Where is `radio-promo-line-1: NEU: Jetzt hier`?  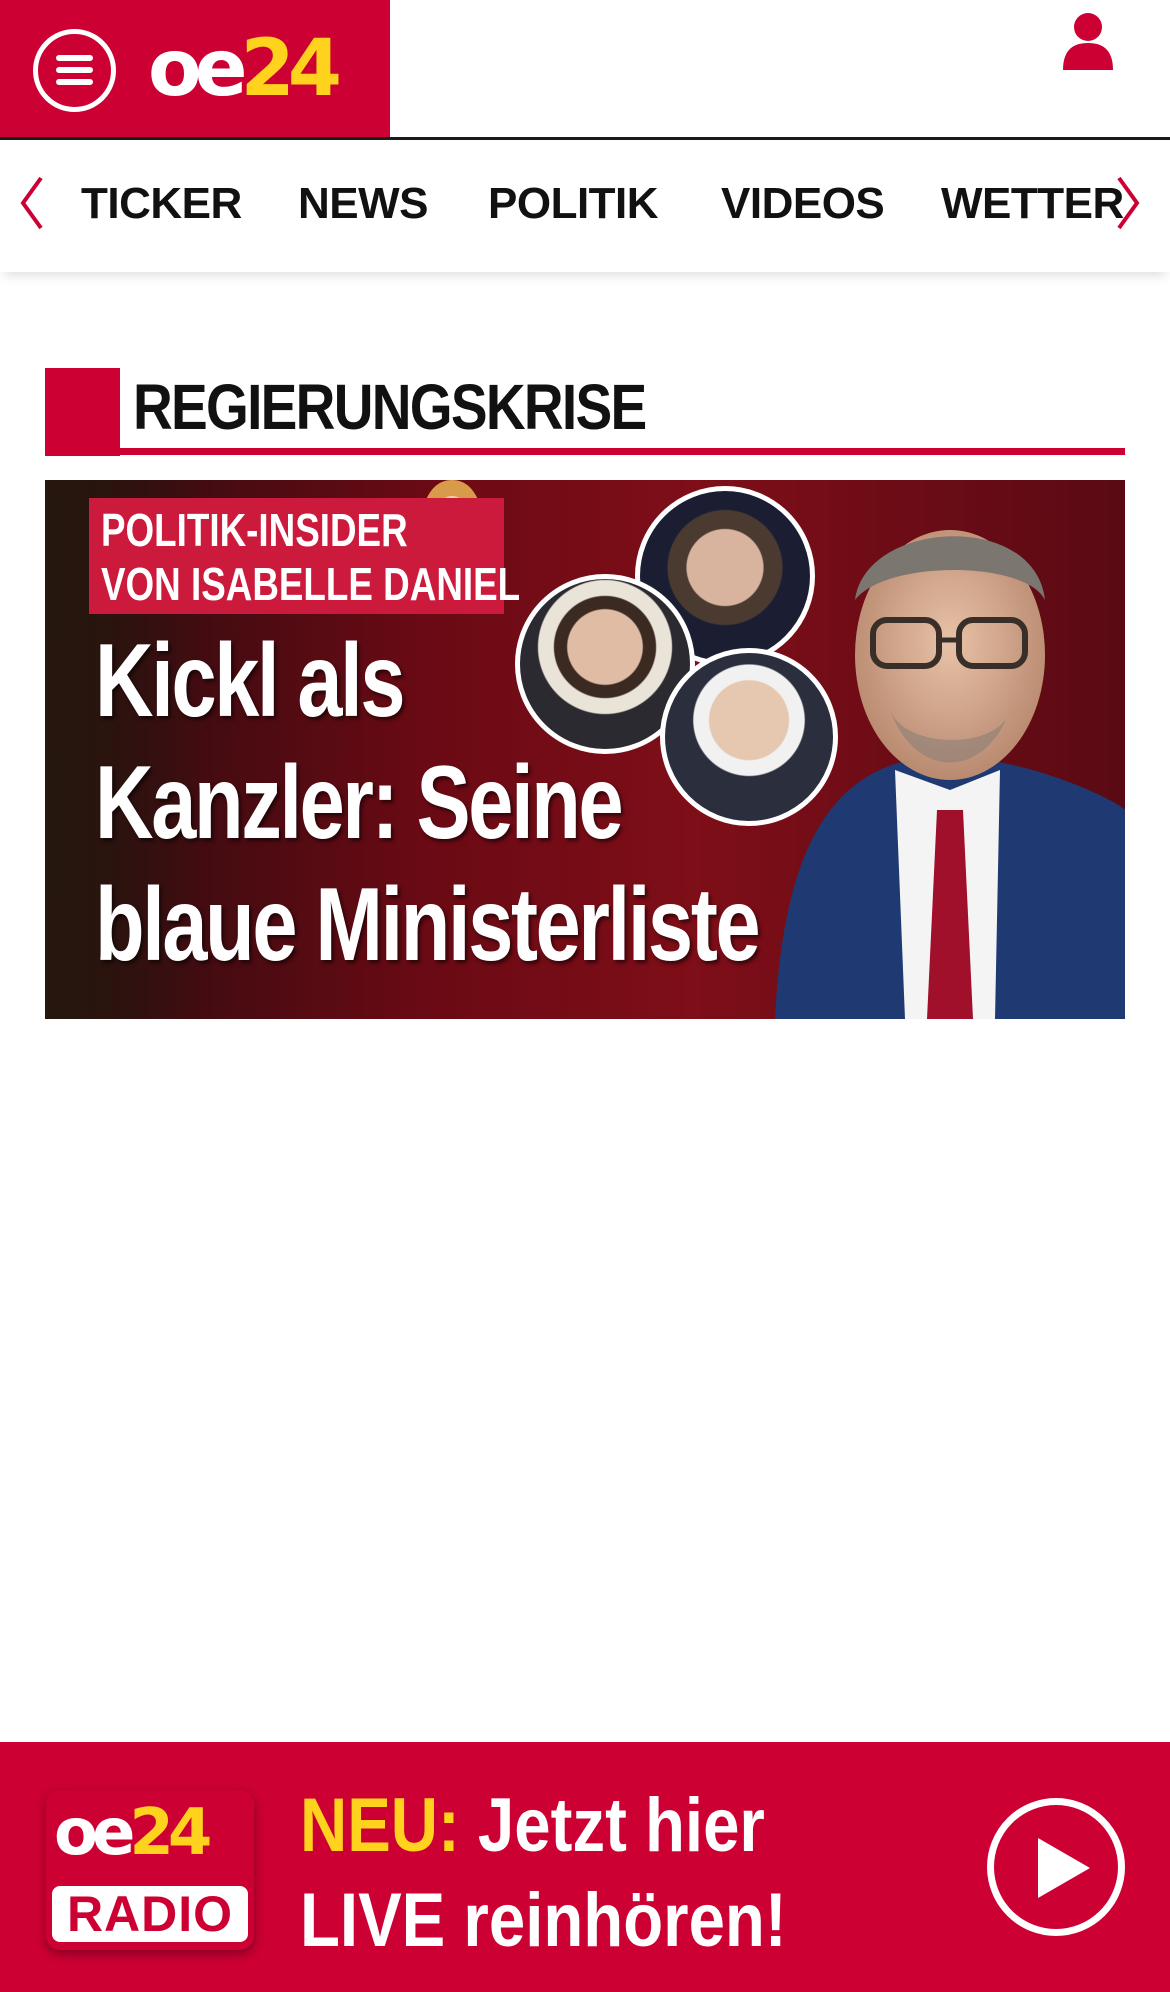
radio-promo-line-1: NEU: Jetzt hier is located at coordinates (543, 1825).